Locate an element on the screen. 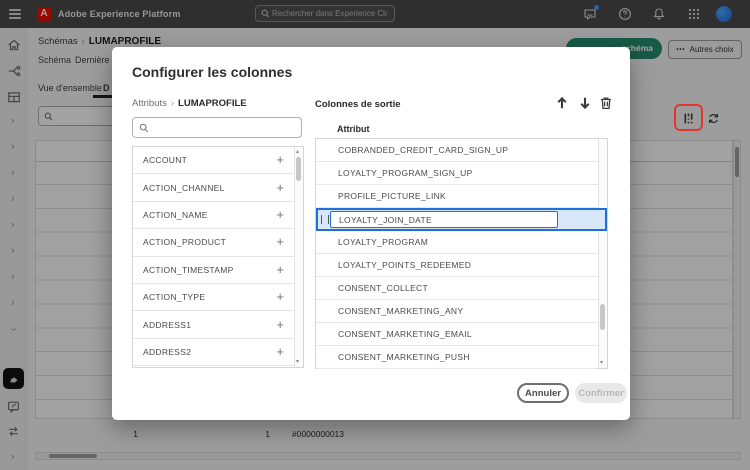 This screenshot has width=750, height=470. output-item-selected: LOYALTY_JOIN_DATE is located at coordinates (461, 219).